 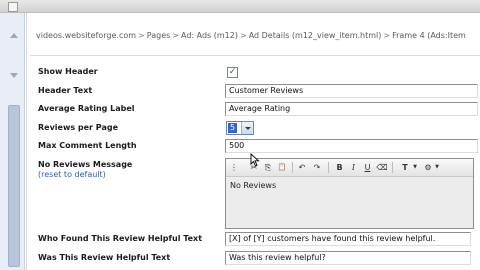 I want to click on mouse-pointer-icon, so click(x=255, y=160).